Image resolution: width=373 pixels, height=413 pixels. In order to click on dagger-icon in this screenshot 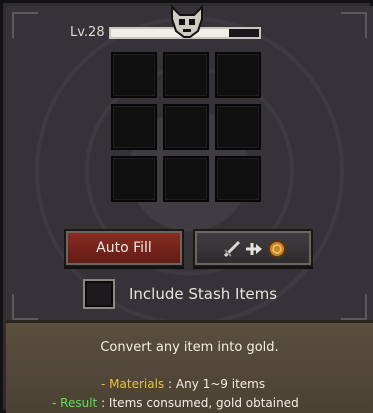, I will do `click(232, 249)`.